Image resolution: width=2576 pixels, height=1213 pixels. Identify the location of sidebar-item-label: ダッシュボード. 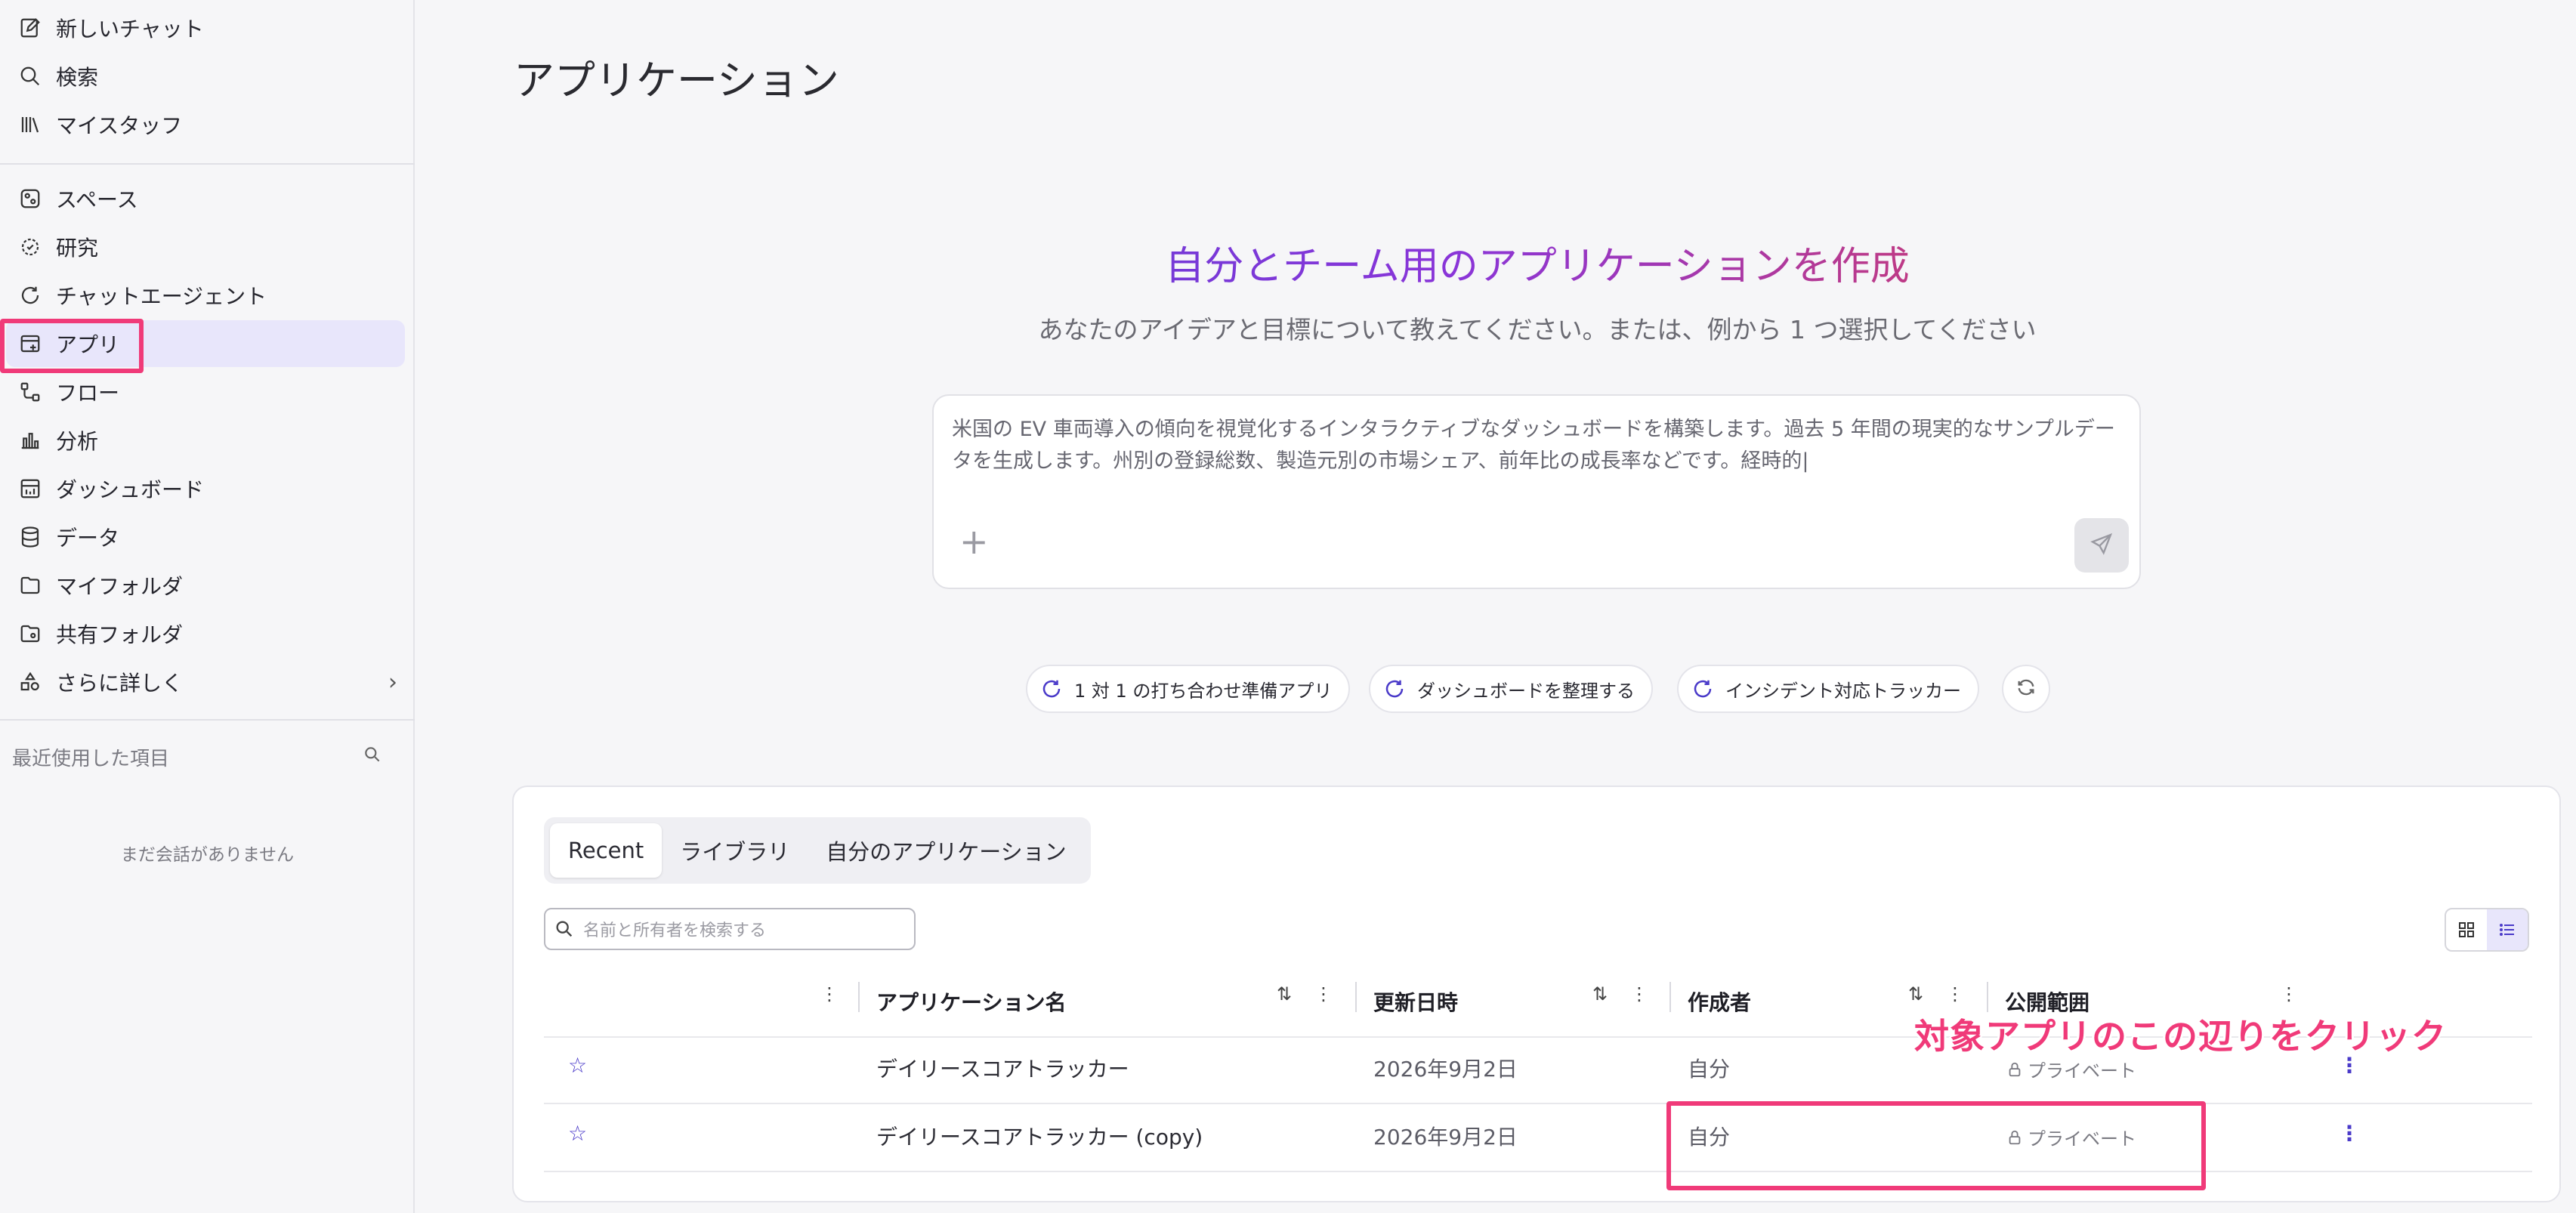
(130, 489).